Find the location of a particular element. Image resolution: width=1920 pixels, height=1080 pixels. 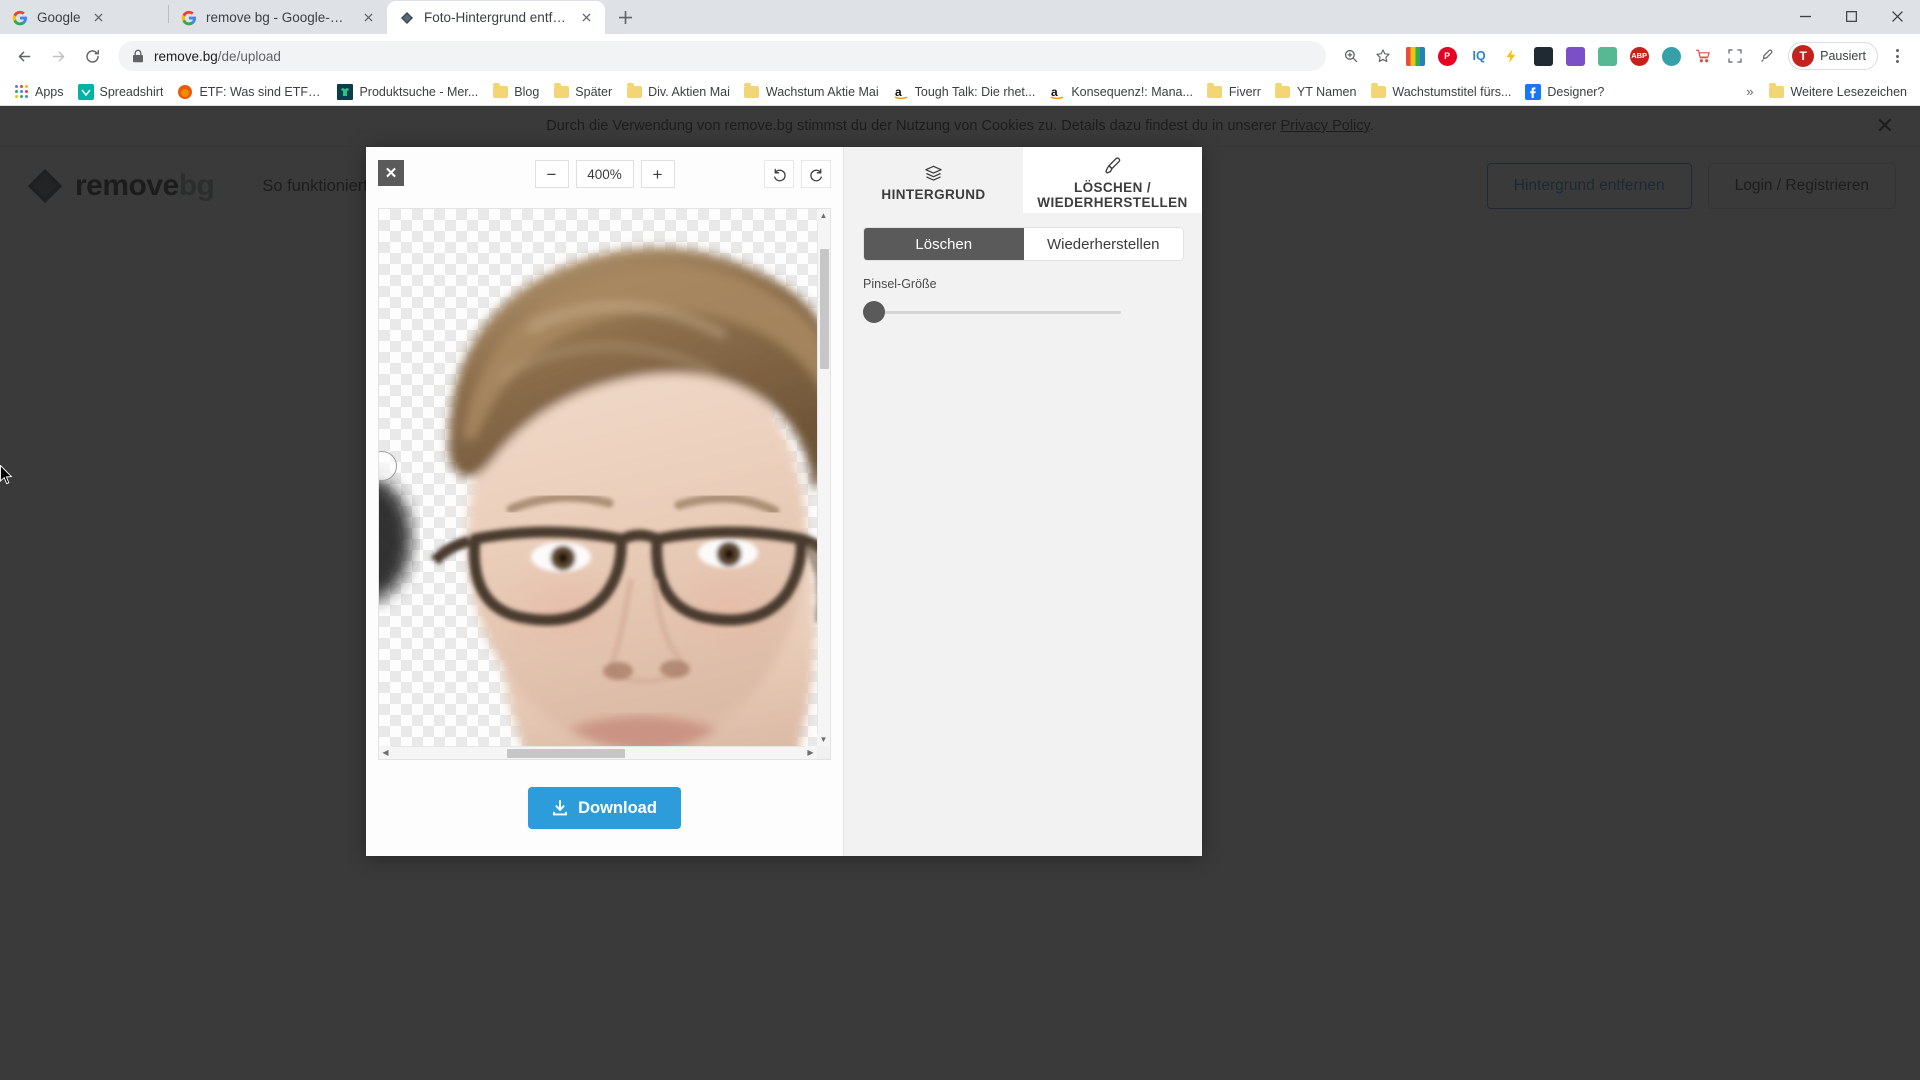

brush-size-slider-knob is located at coordinates (874, 312).